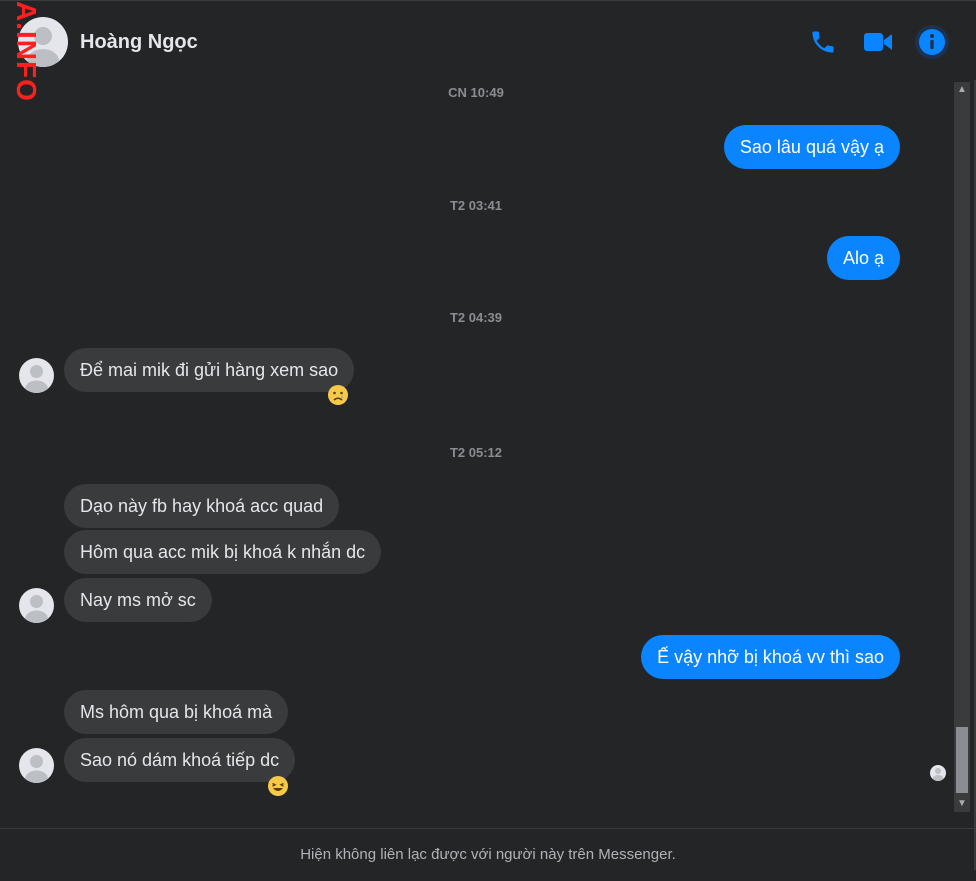 The image size is (976, 881). What do you see at coordinates (476, 452) in the screenshot?
I see `timestamp: T2 05:12` at bounding box center [476, 452].